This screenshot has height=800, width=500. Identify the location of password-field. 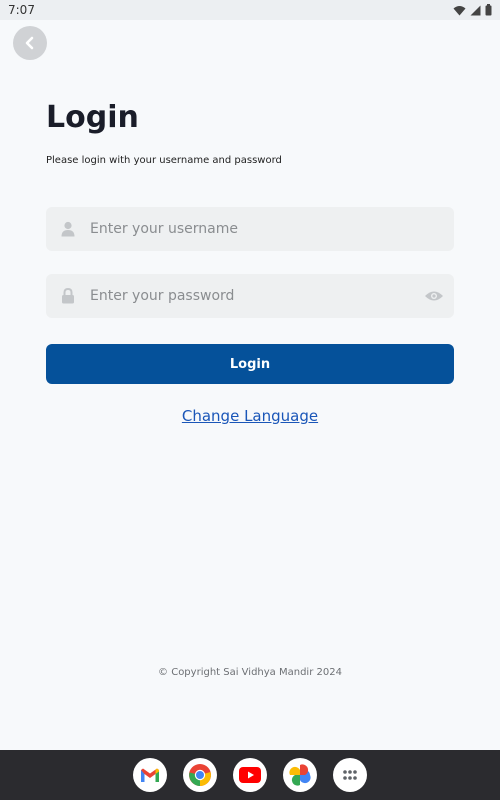
(250, 296).